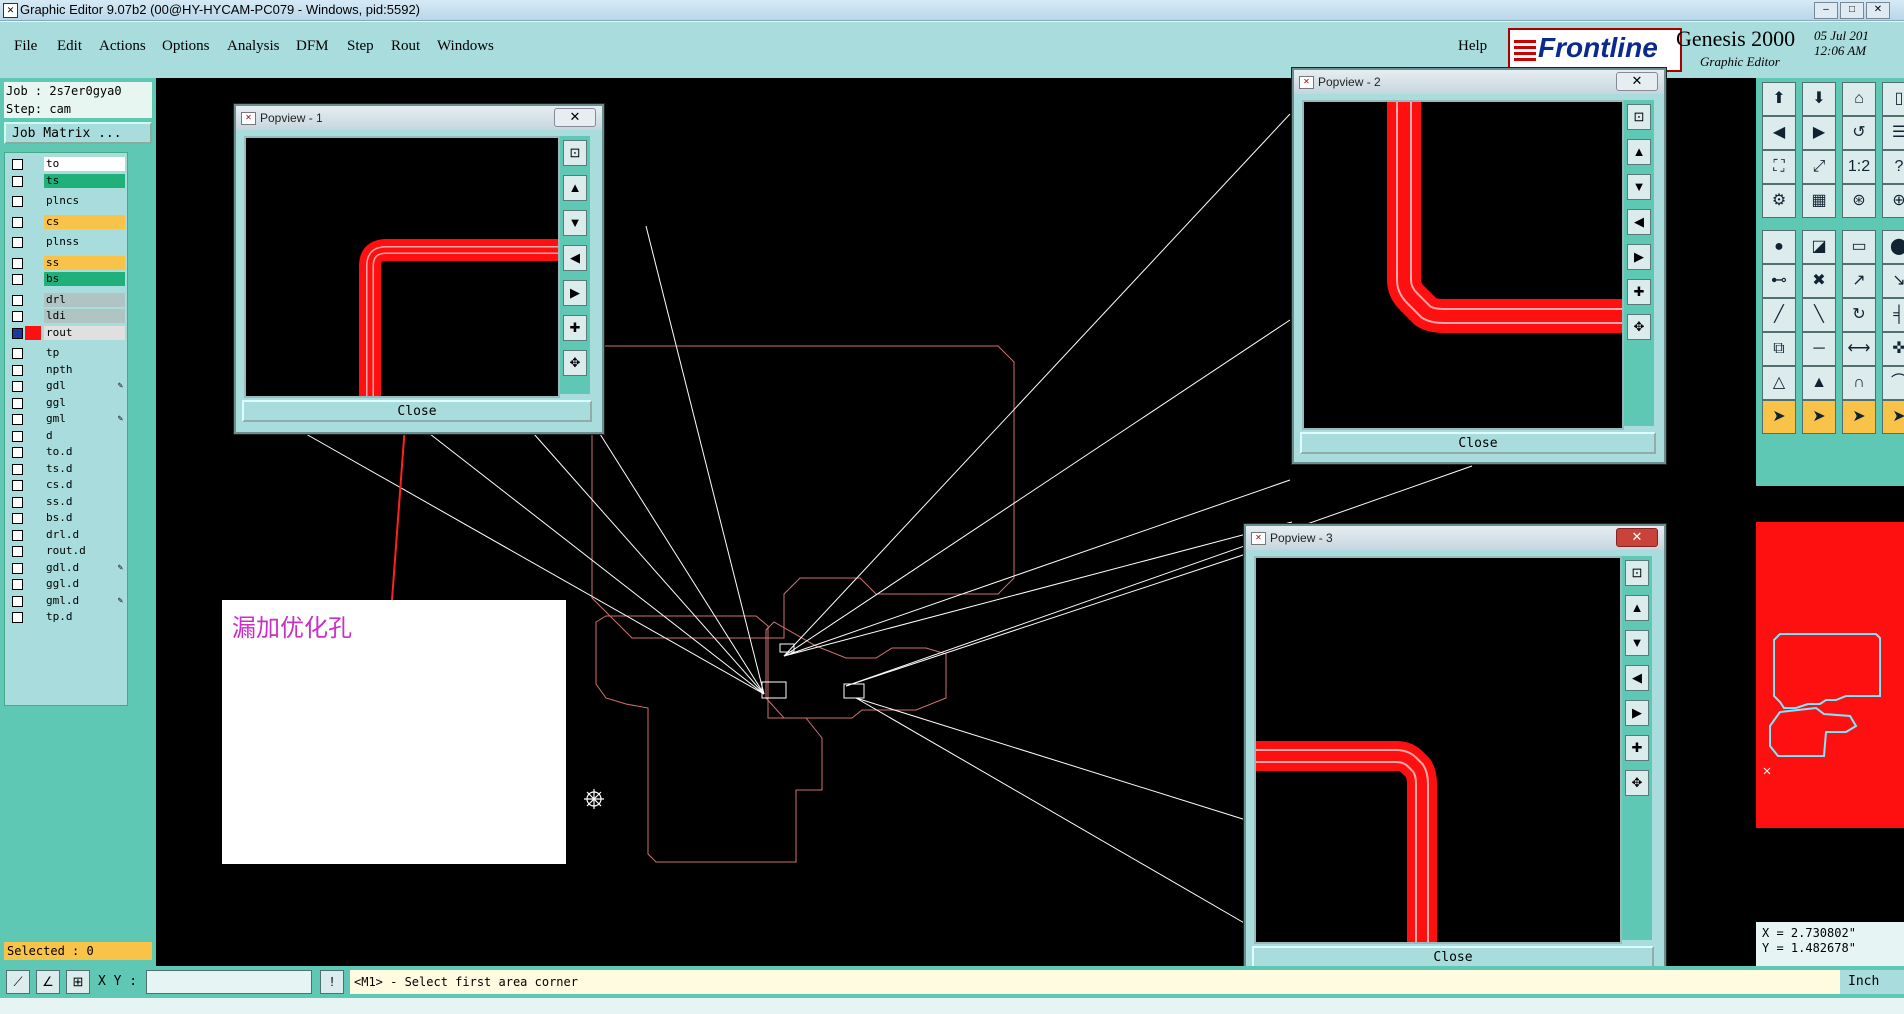 Image resolution: width=1904 pixels, height=1014 pixels. What do you see at coordinates (67, 201) in the screenshot?
I see `layer-row: plncs` at bounding box center [67, 201].